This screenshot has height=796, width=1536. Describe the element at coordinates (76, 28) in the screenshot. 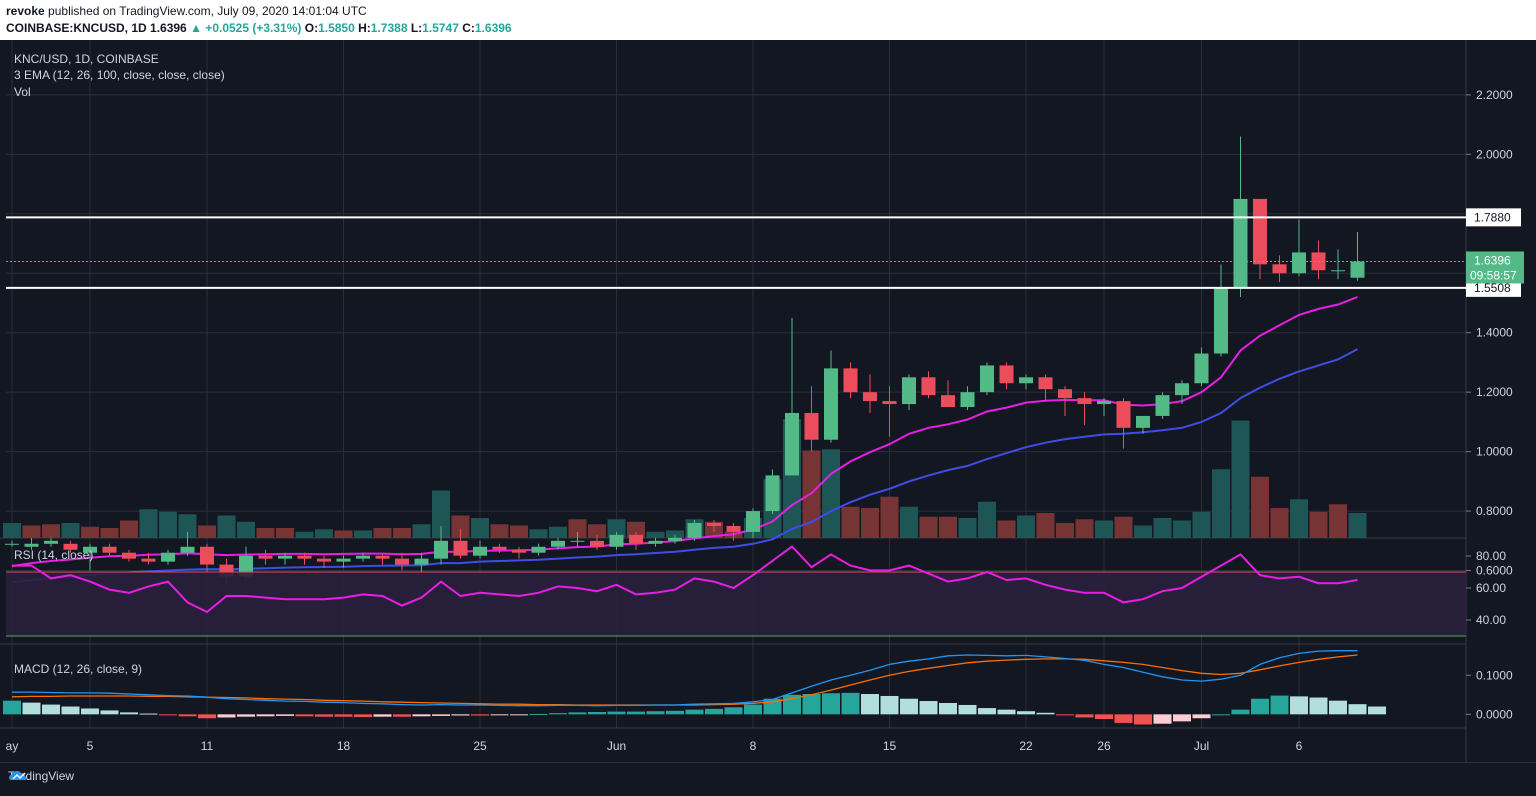

I see `symbol-label: COINBASE:KNCUSD, 1D` at that location.